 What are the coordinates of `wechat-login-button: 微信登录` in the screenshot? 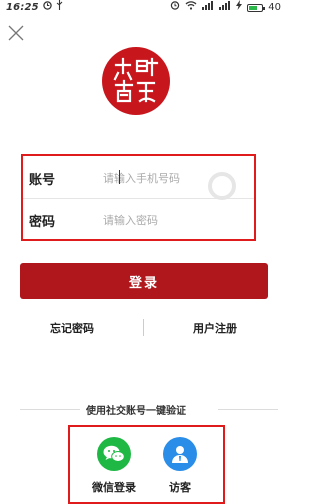 It's located at (114, 466).